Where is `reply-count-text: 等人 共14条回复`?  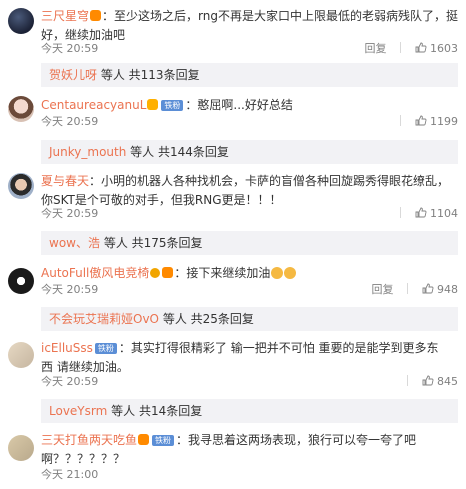 reply-count-text: 等人 共14条回复 is located at coordinates (156, 411).